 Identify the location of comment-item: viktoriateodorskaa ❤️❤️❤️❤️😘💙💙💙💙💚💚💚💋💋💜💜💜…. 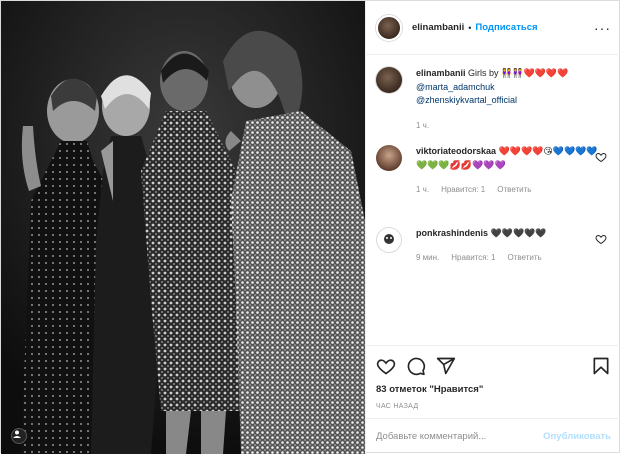
(493, 186).